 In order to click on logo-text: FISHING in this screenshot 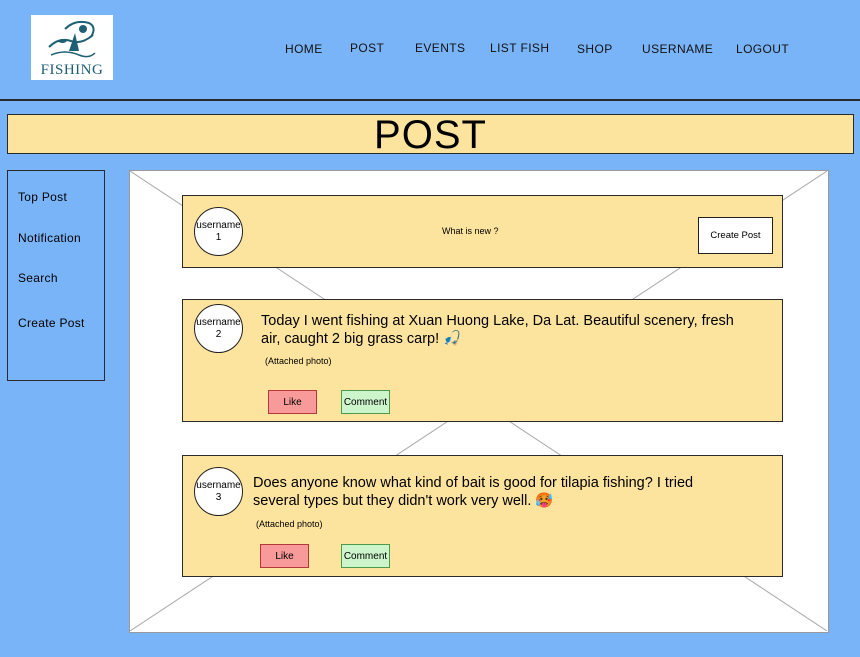, I will do `click(72, 70)`.